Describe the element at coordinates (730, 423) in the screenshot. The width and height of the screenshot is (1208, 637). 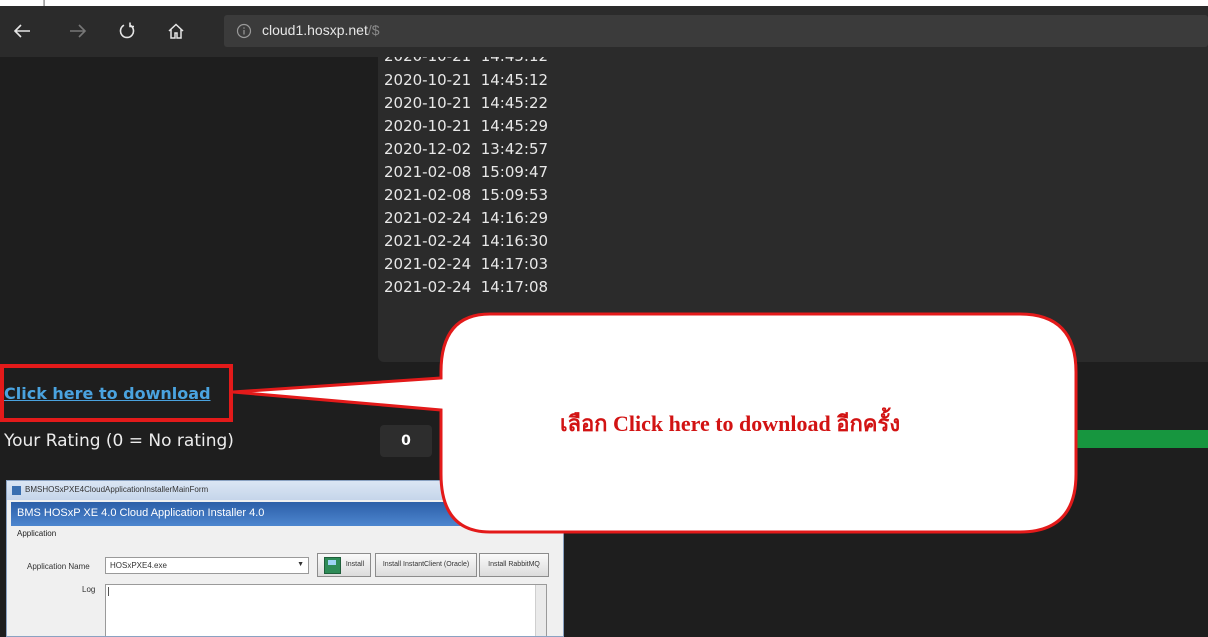
I see `callout-text: เลือก Click here to download อีกครั้ง` at that location.